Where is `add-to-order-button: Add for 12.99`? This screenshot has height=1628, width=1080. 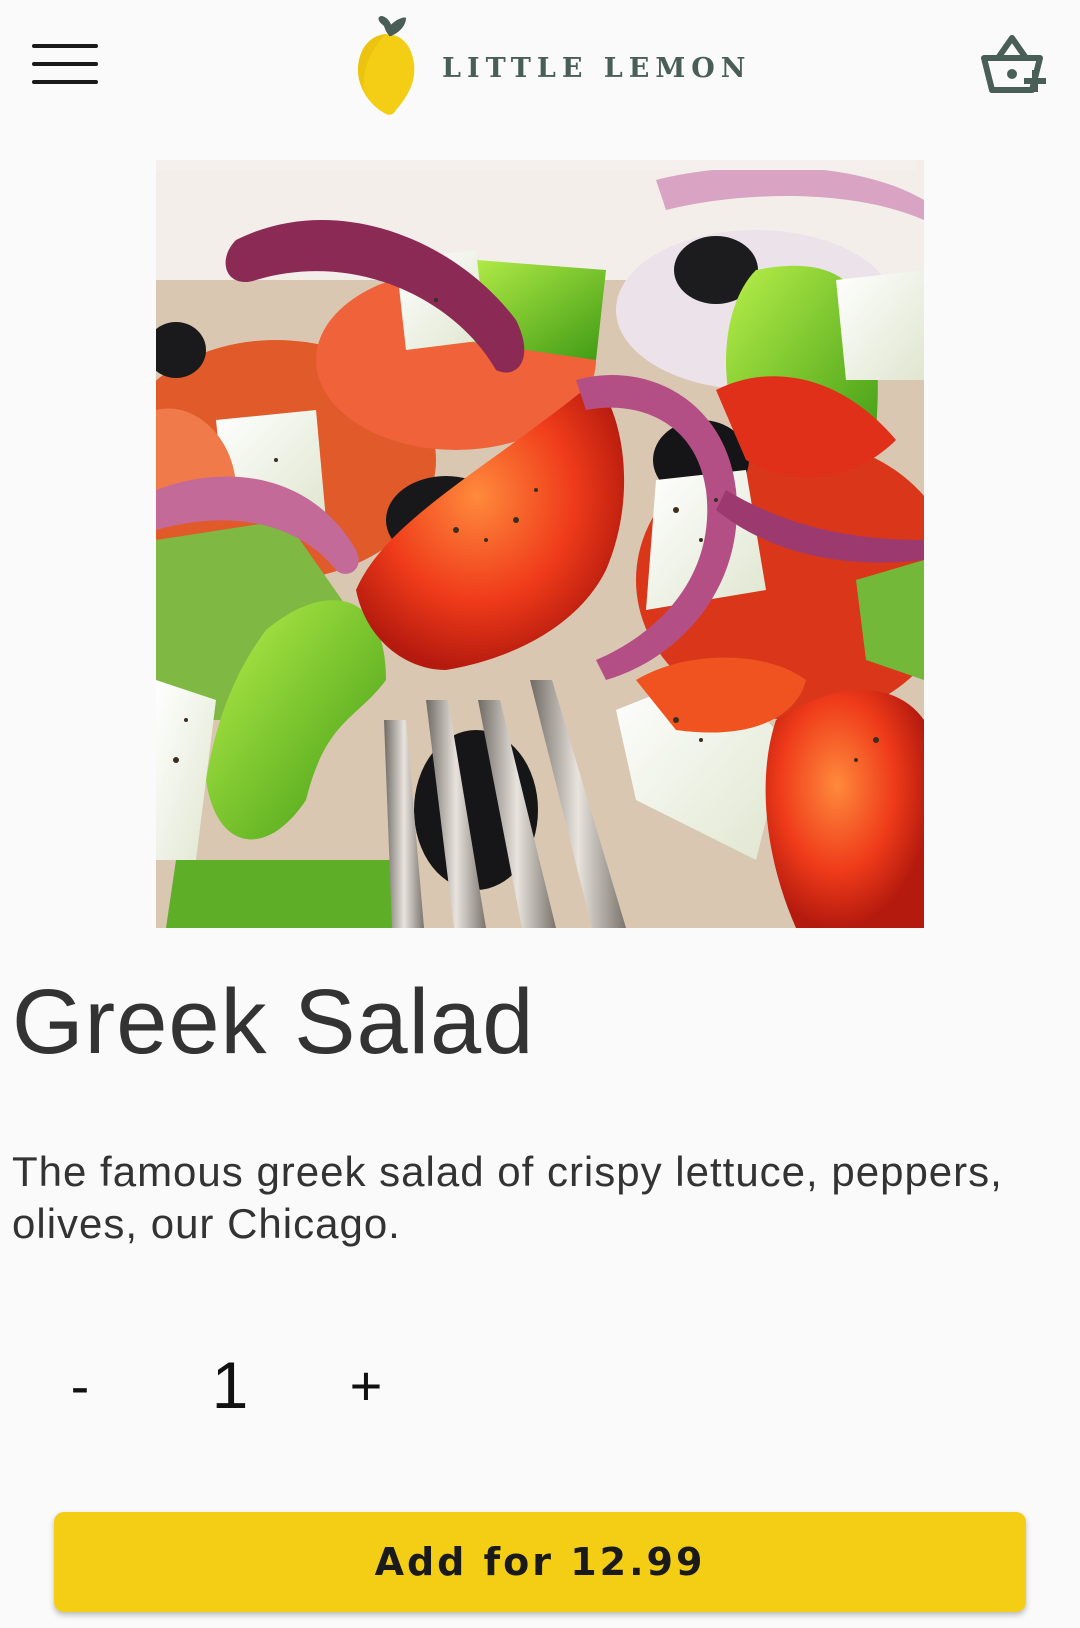
add-to-order-button: Add for 12.99 is located at coordinates (540, 1562).